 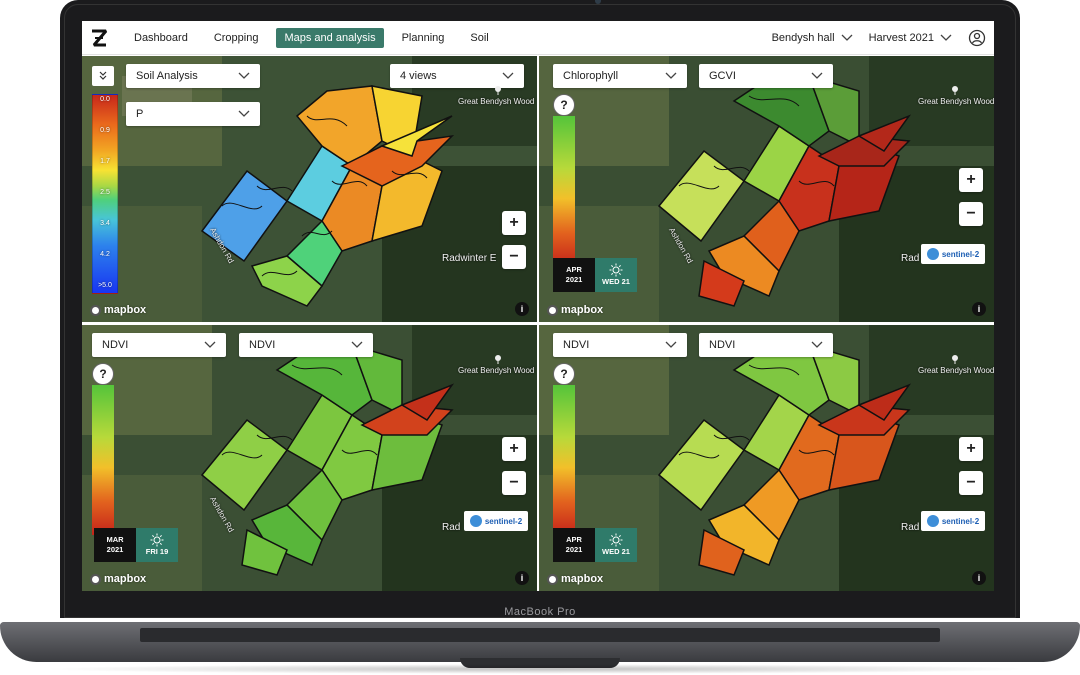 What do you see at coordinates (262, 345) in the screenshot?
I see `index-value: NDVI` at bounding box center [262, 345].